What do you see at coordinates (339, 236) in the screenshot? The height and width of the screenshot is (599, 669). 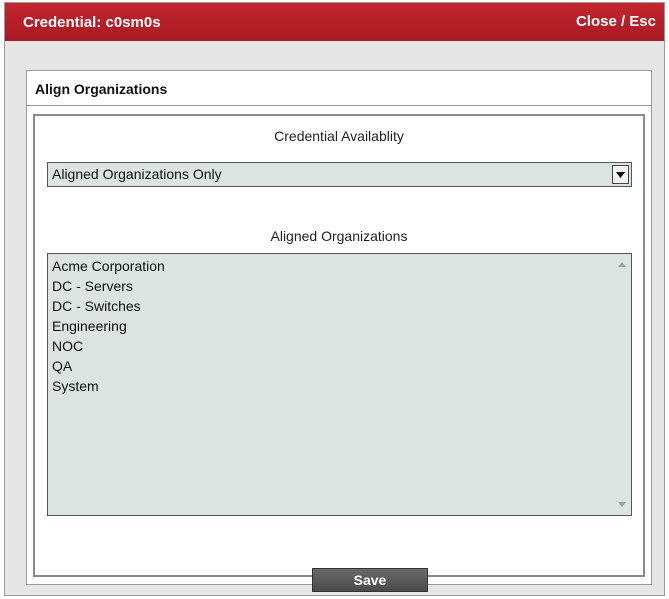 I see `aligned-organizations-label: Aligned Organizations` at bounding box center [339, 236].